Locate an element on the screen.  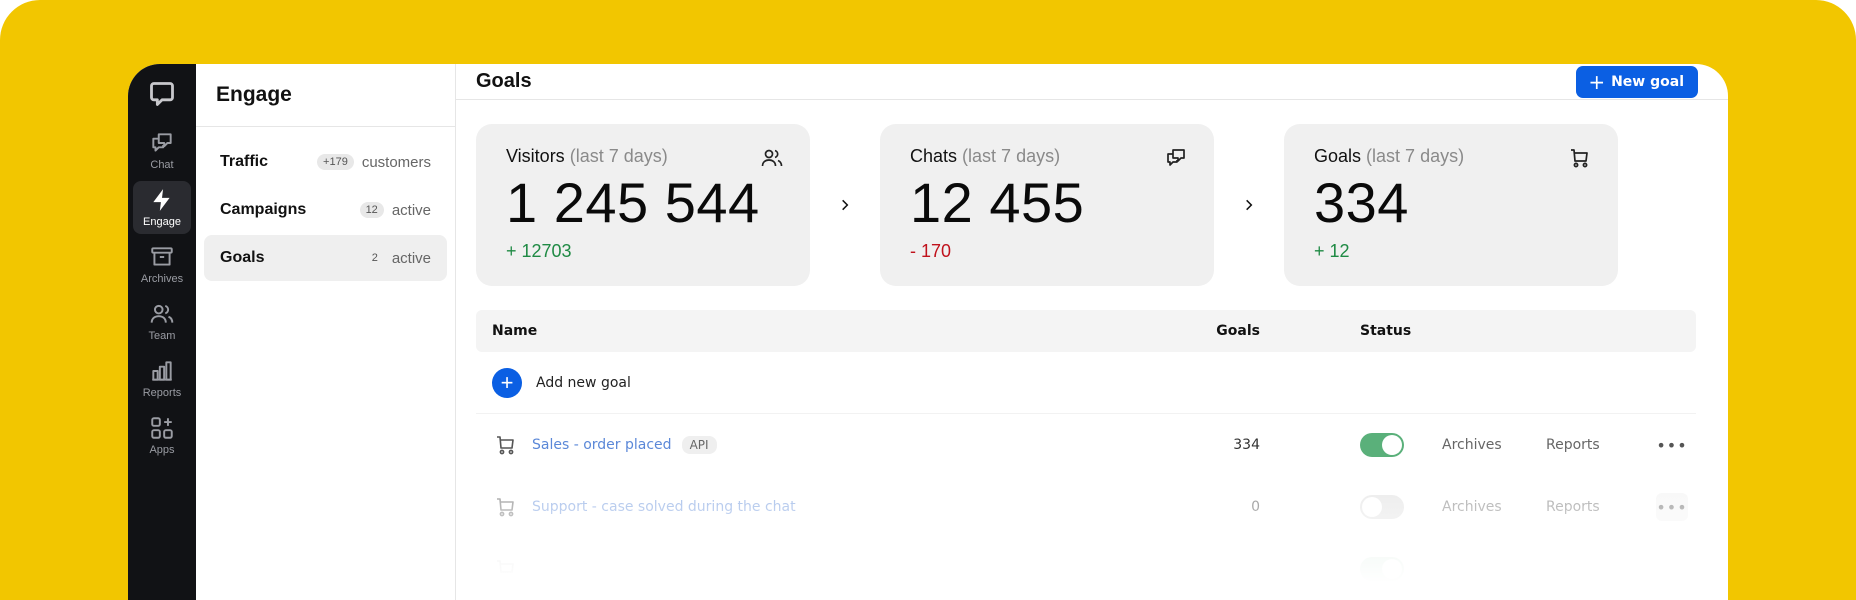
panel-item-name: Goals is located at coordinates (242, 257).